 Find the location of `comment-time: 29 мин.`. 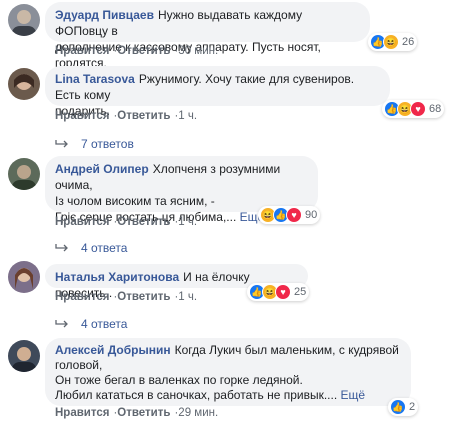

comment-time: 29 мин. is located at coordinates (198, 413).